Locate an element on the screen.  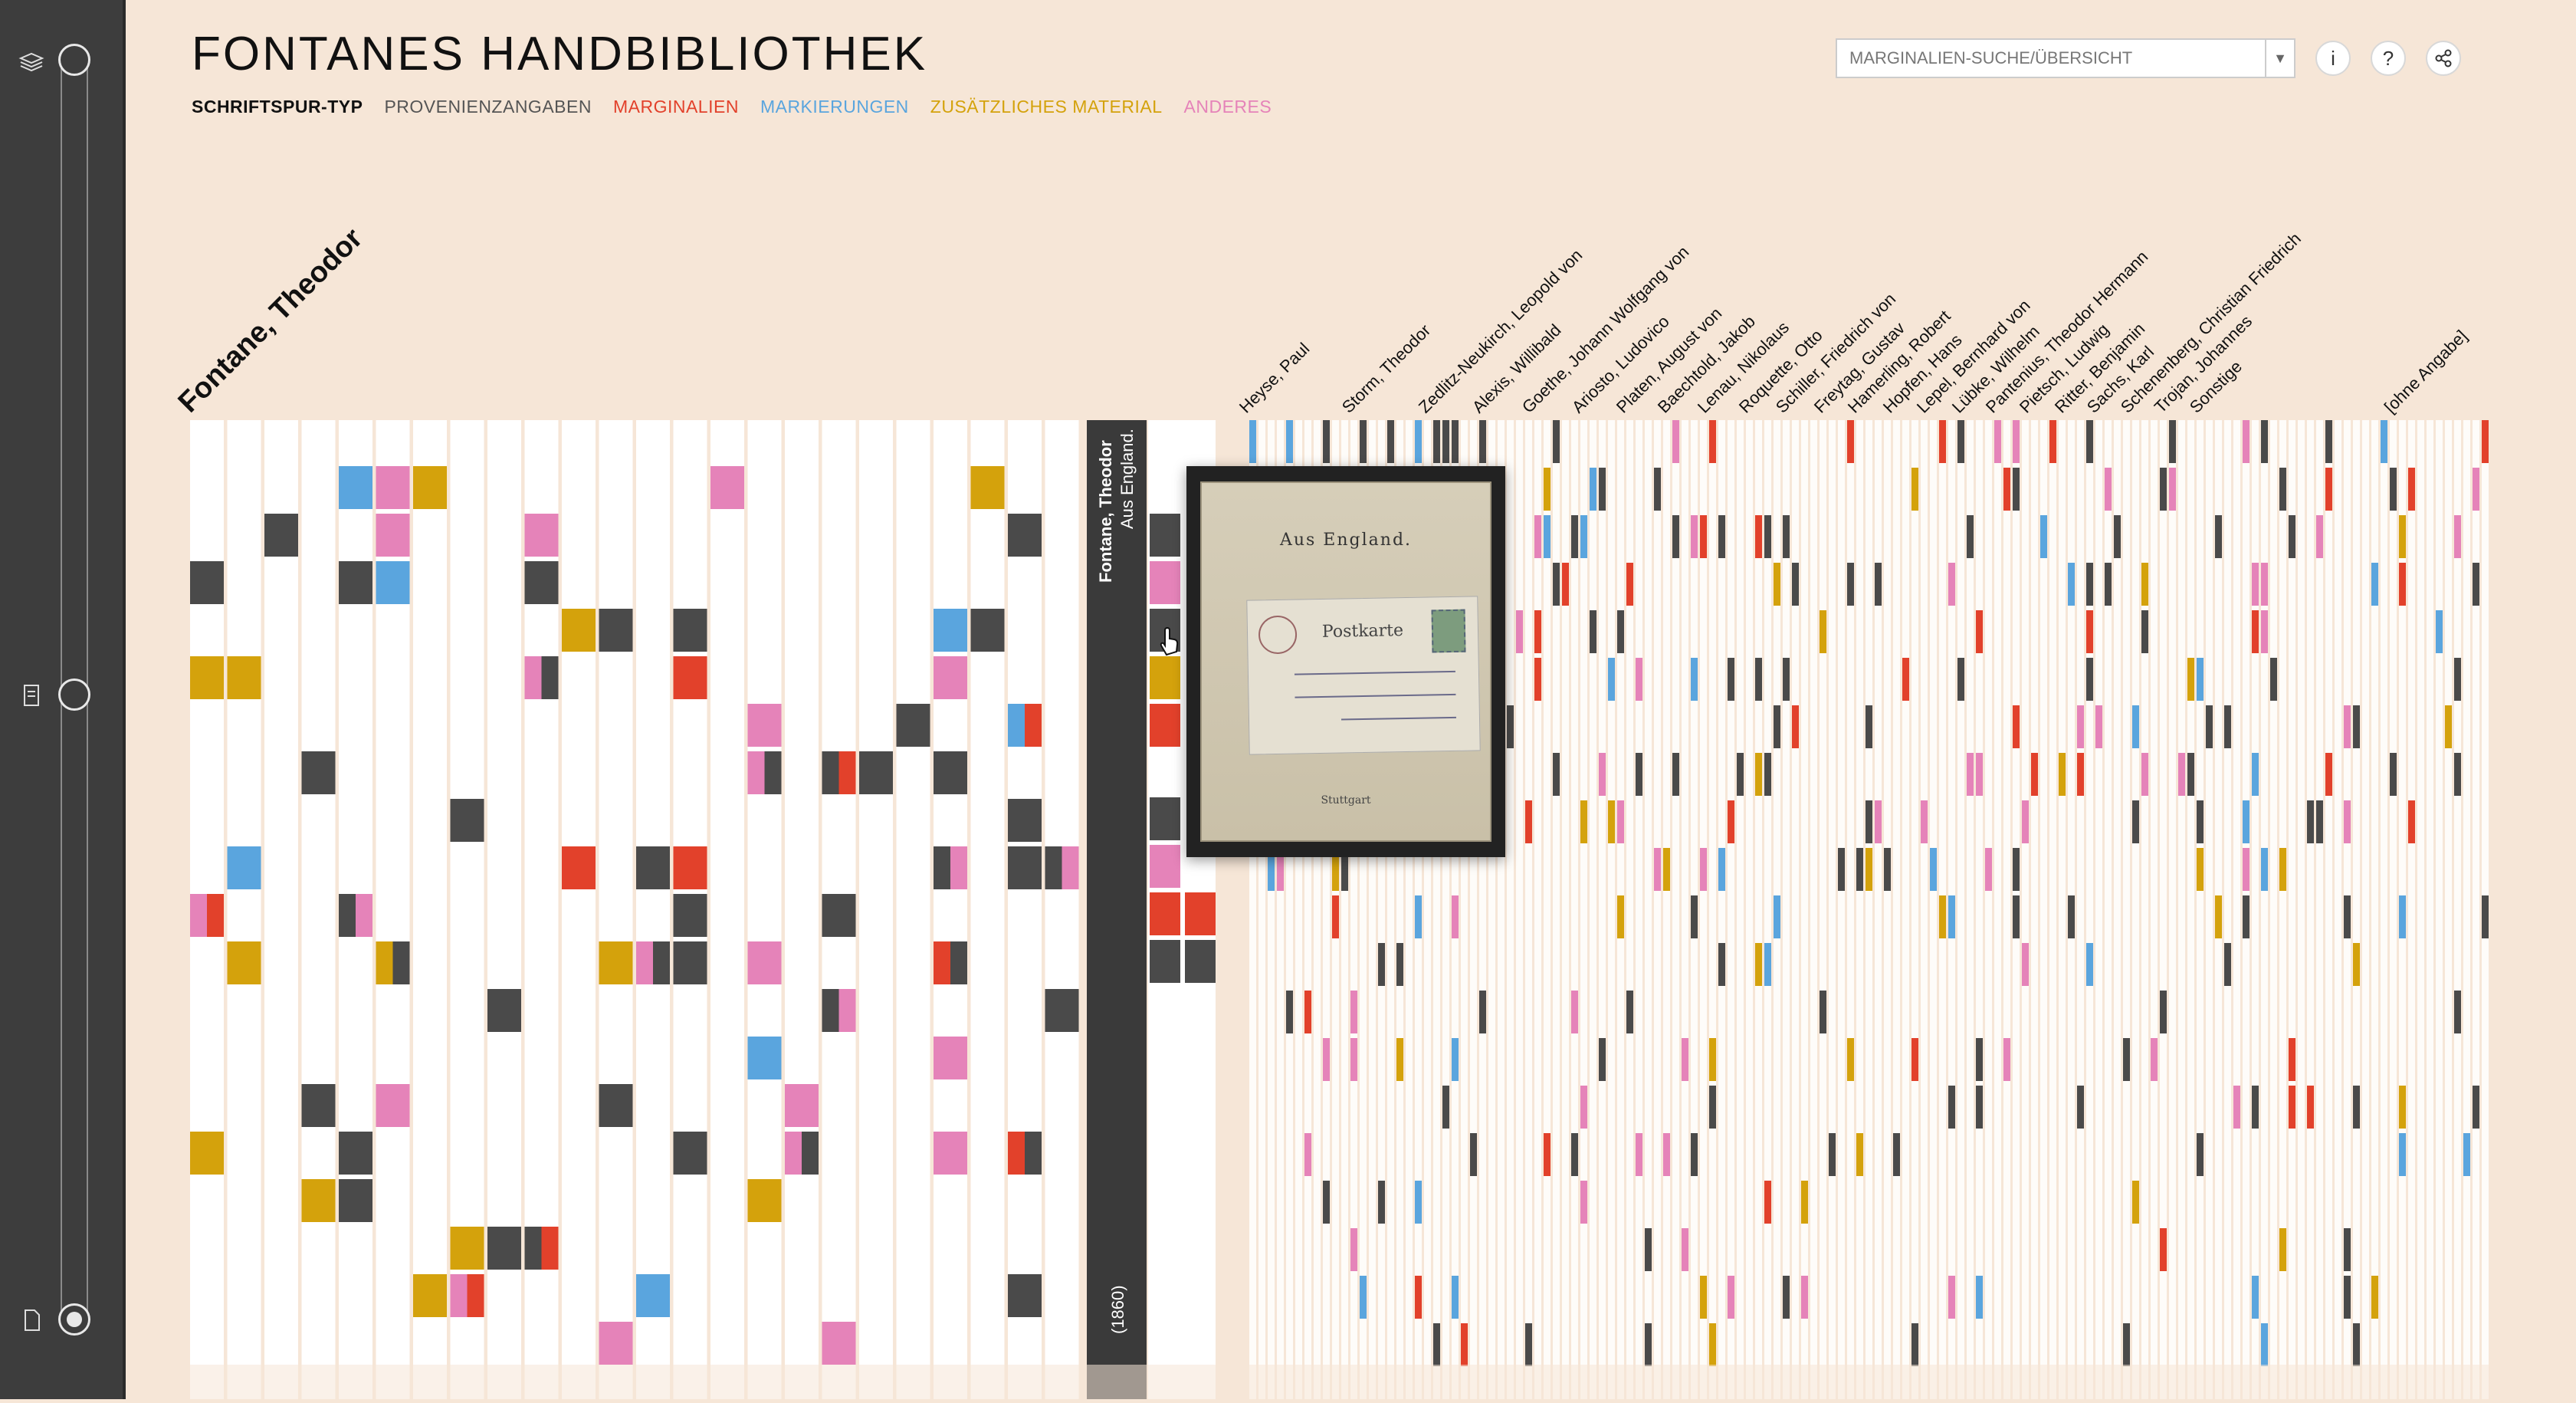
share-button is located at coordinates (2443, 58).